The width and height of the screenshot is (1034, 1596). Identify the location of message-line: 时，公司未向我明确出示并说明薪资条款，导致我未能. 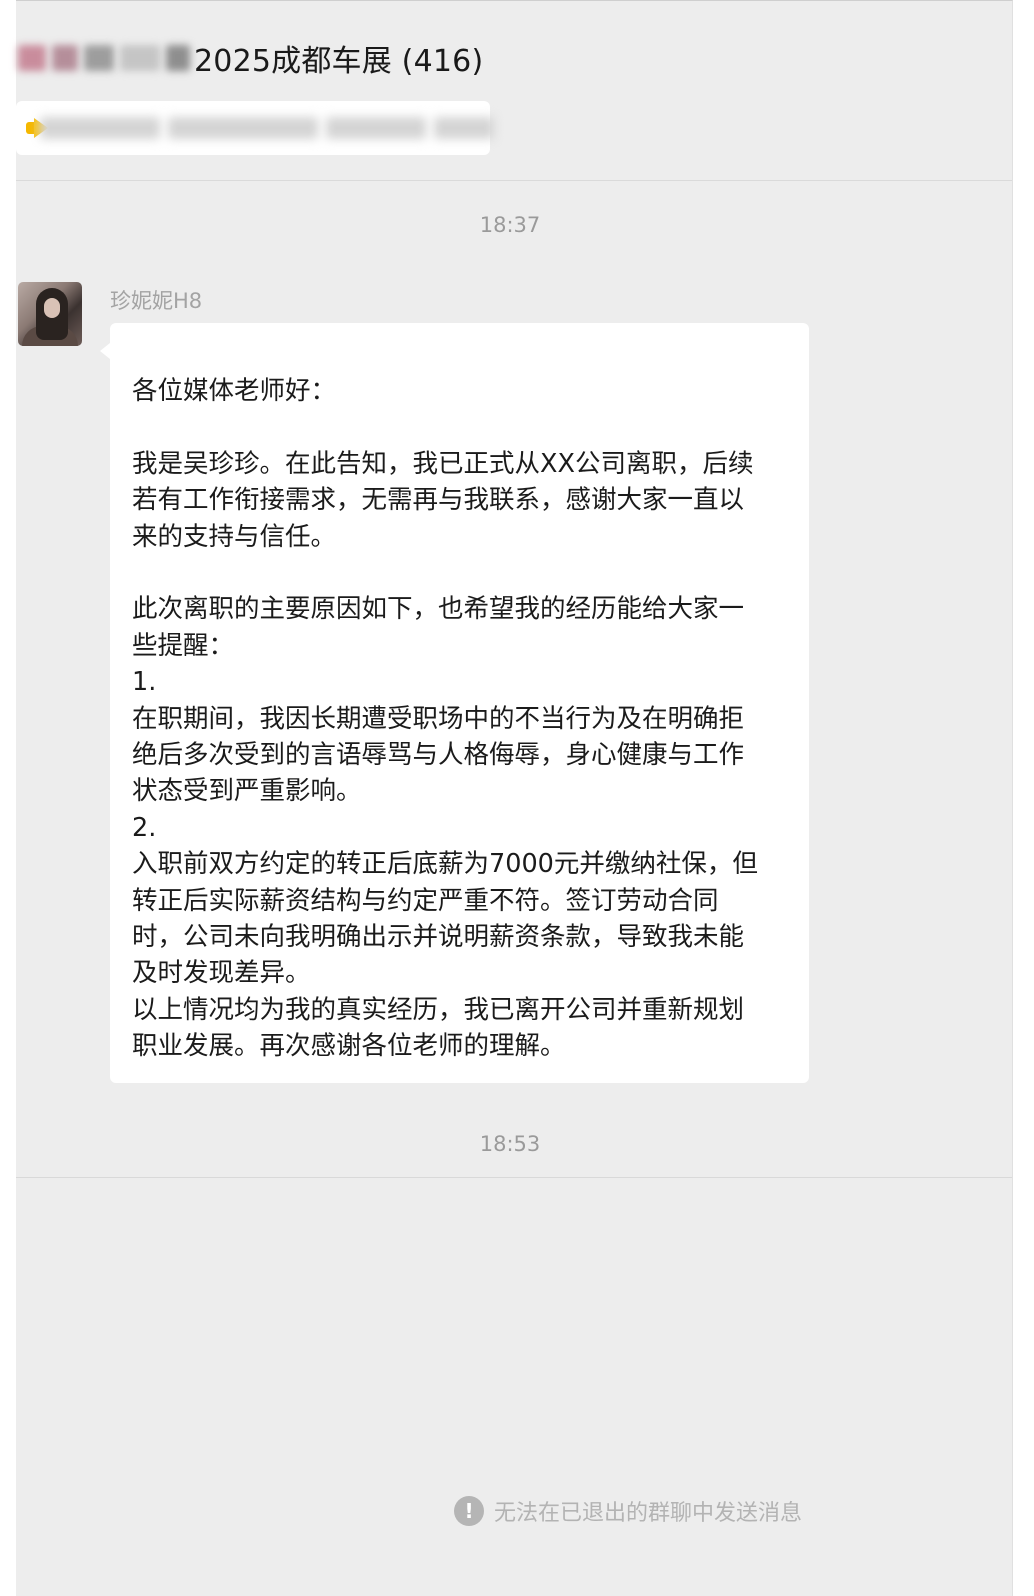
(438, 937).